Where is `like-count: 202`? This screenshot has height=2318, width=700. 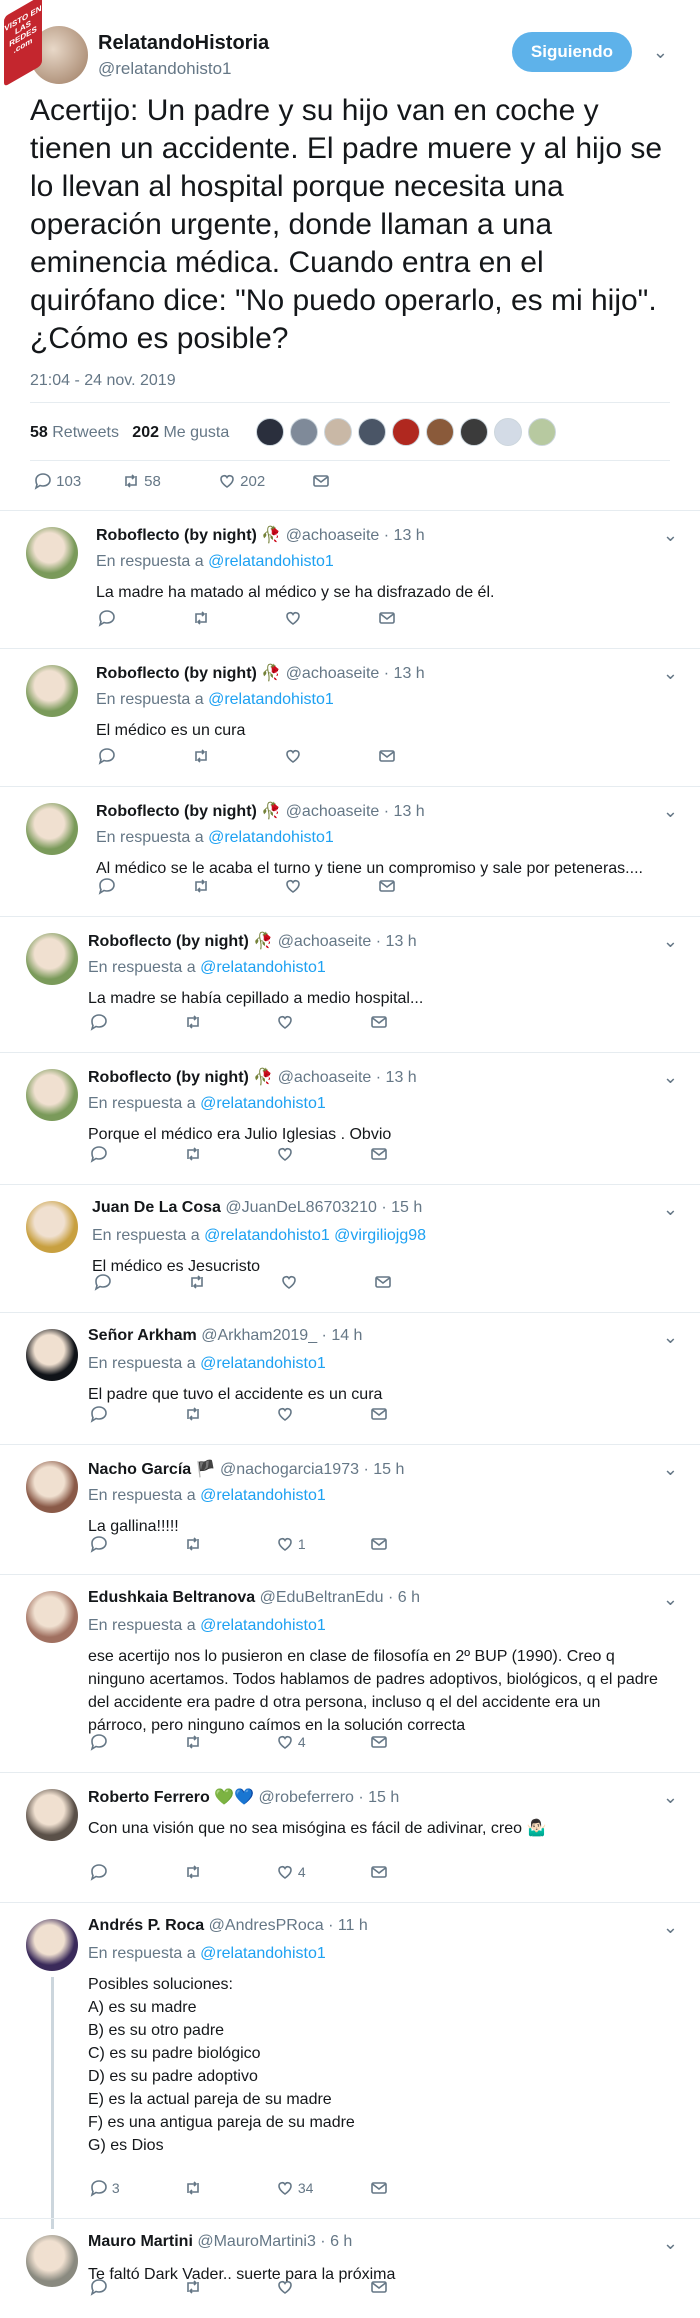 like-count: 202 is located at coordinates (145, 432).